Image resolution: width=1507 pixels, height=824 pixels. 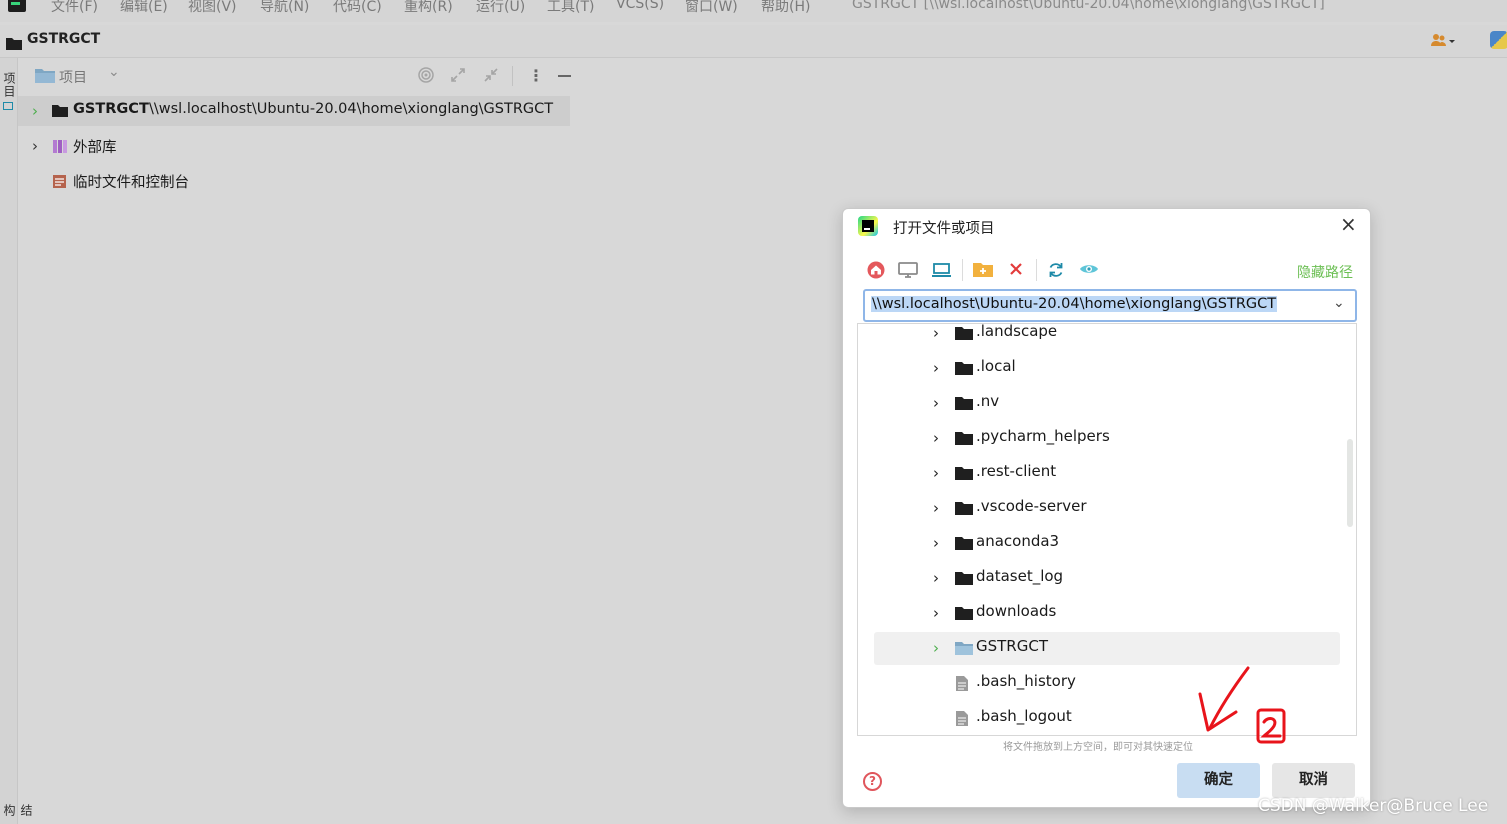 I want to click on minimize-icon, so click(x=564, y=76).